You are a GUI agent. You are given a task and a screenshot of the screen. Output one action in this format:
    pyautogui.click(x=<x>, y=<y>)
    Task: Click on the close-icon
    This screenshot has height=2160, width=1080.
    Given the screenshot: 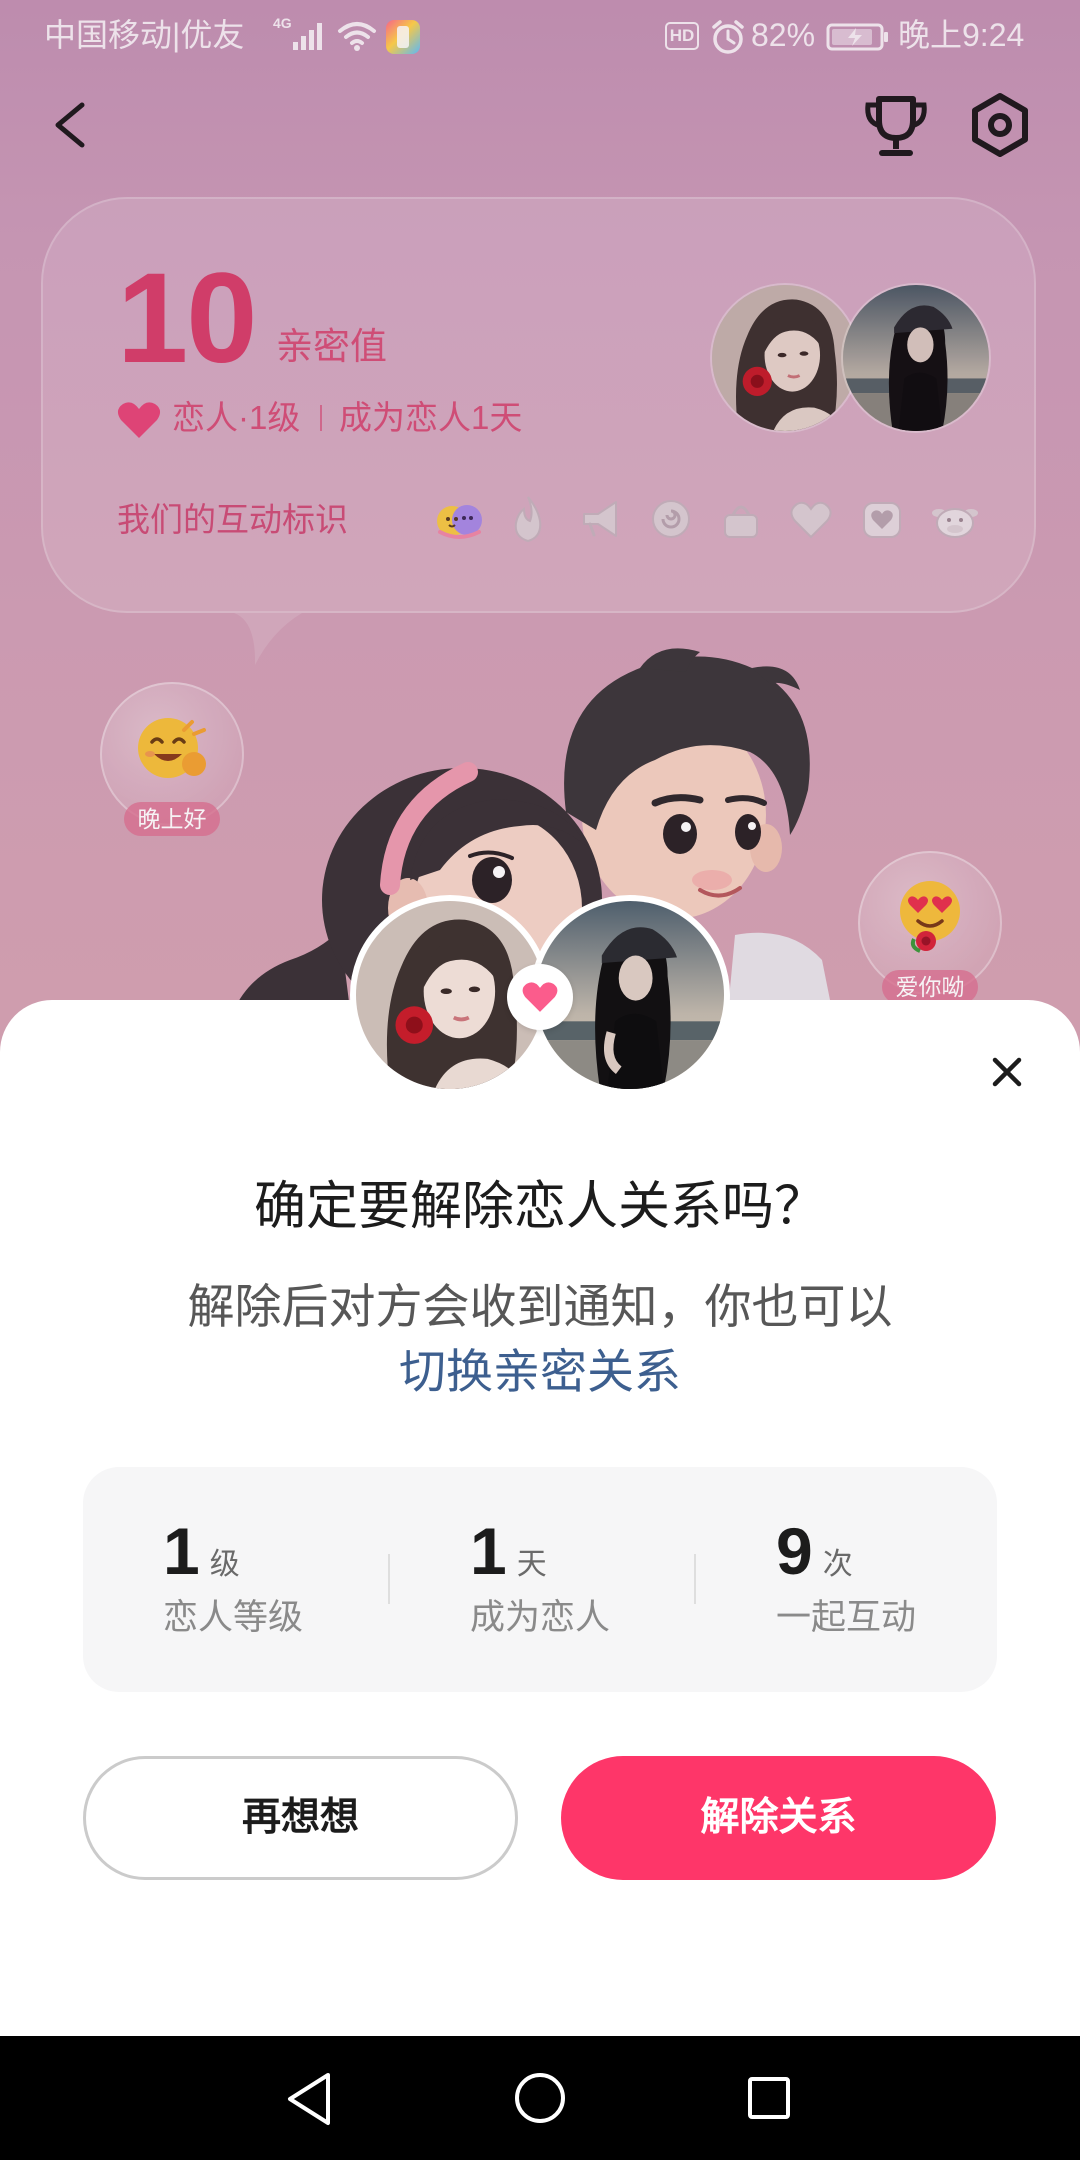 What is the action you would take?
    pyautogui.click(x=1007, y=1072)
    